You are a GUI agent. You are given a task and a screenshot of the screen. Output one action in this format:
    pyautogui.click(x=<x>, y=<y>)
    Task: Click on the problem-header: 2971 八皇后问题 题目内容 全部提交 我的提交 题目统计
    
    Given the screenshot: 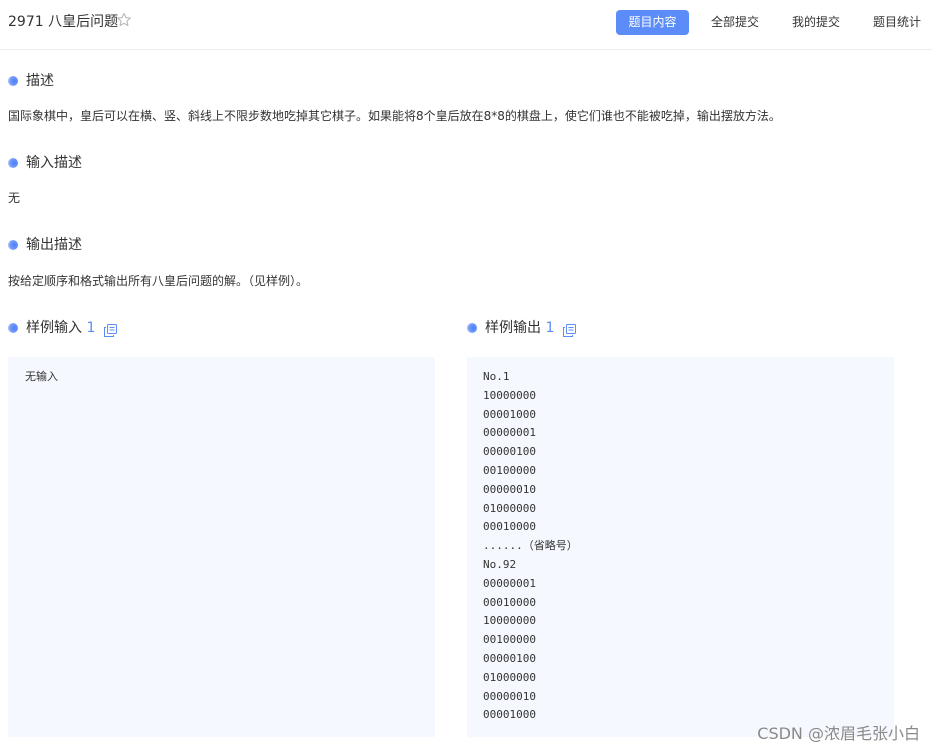 What is the action you would take?
    pyautogui.click(x=466, y=25)
    